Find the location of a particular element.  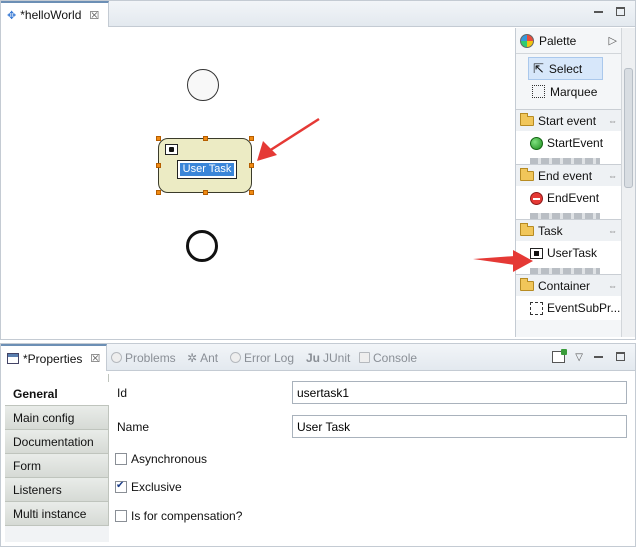

nav-item-general: General is located at coordinates (57, 394).